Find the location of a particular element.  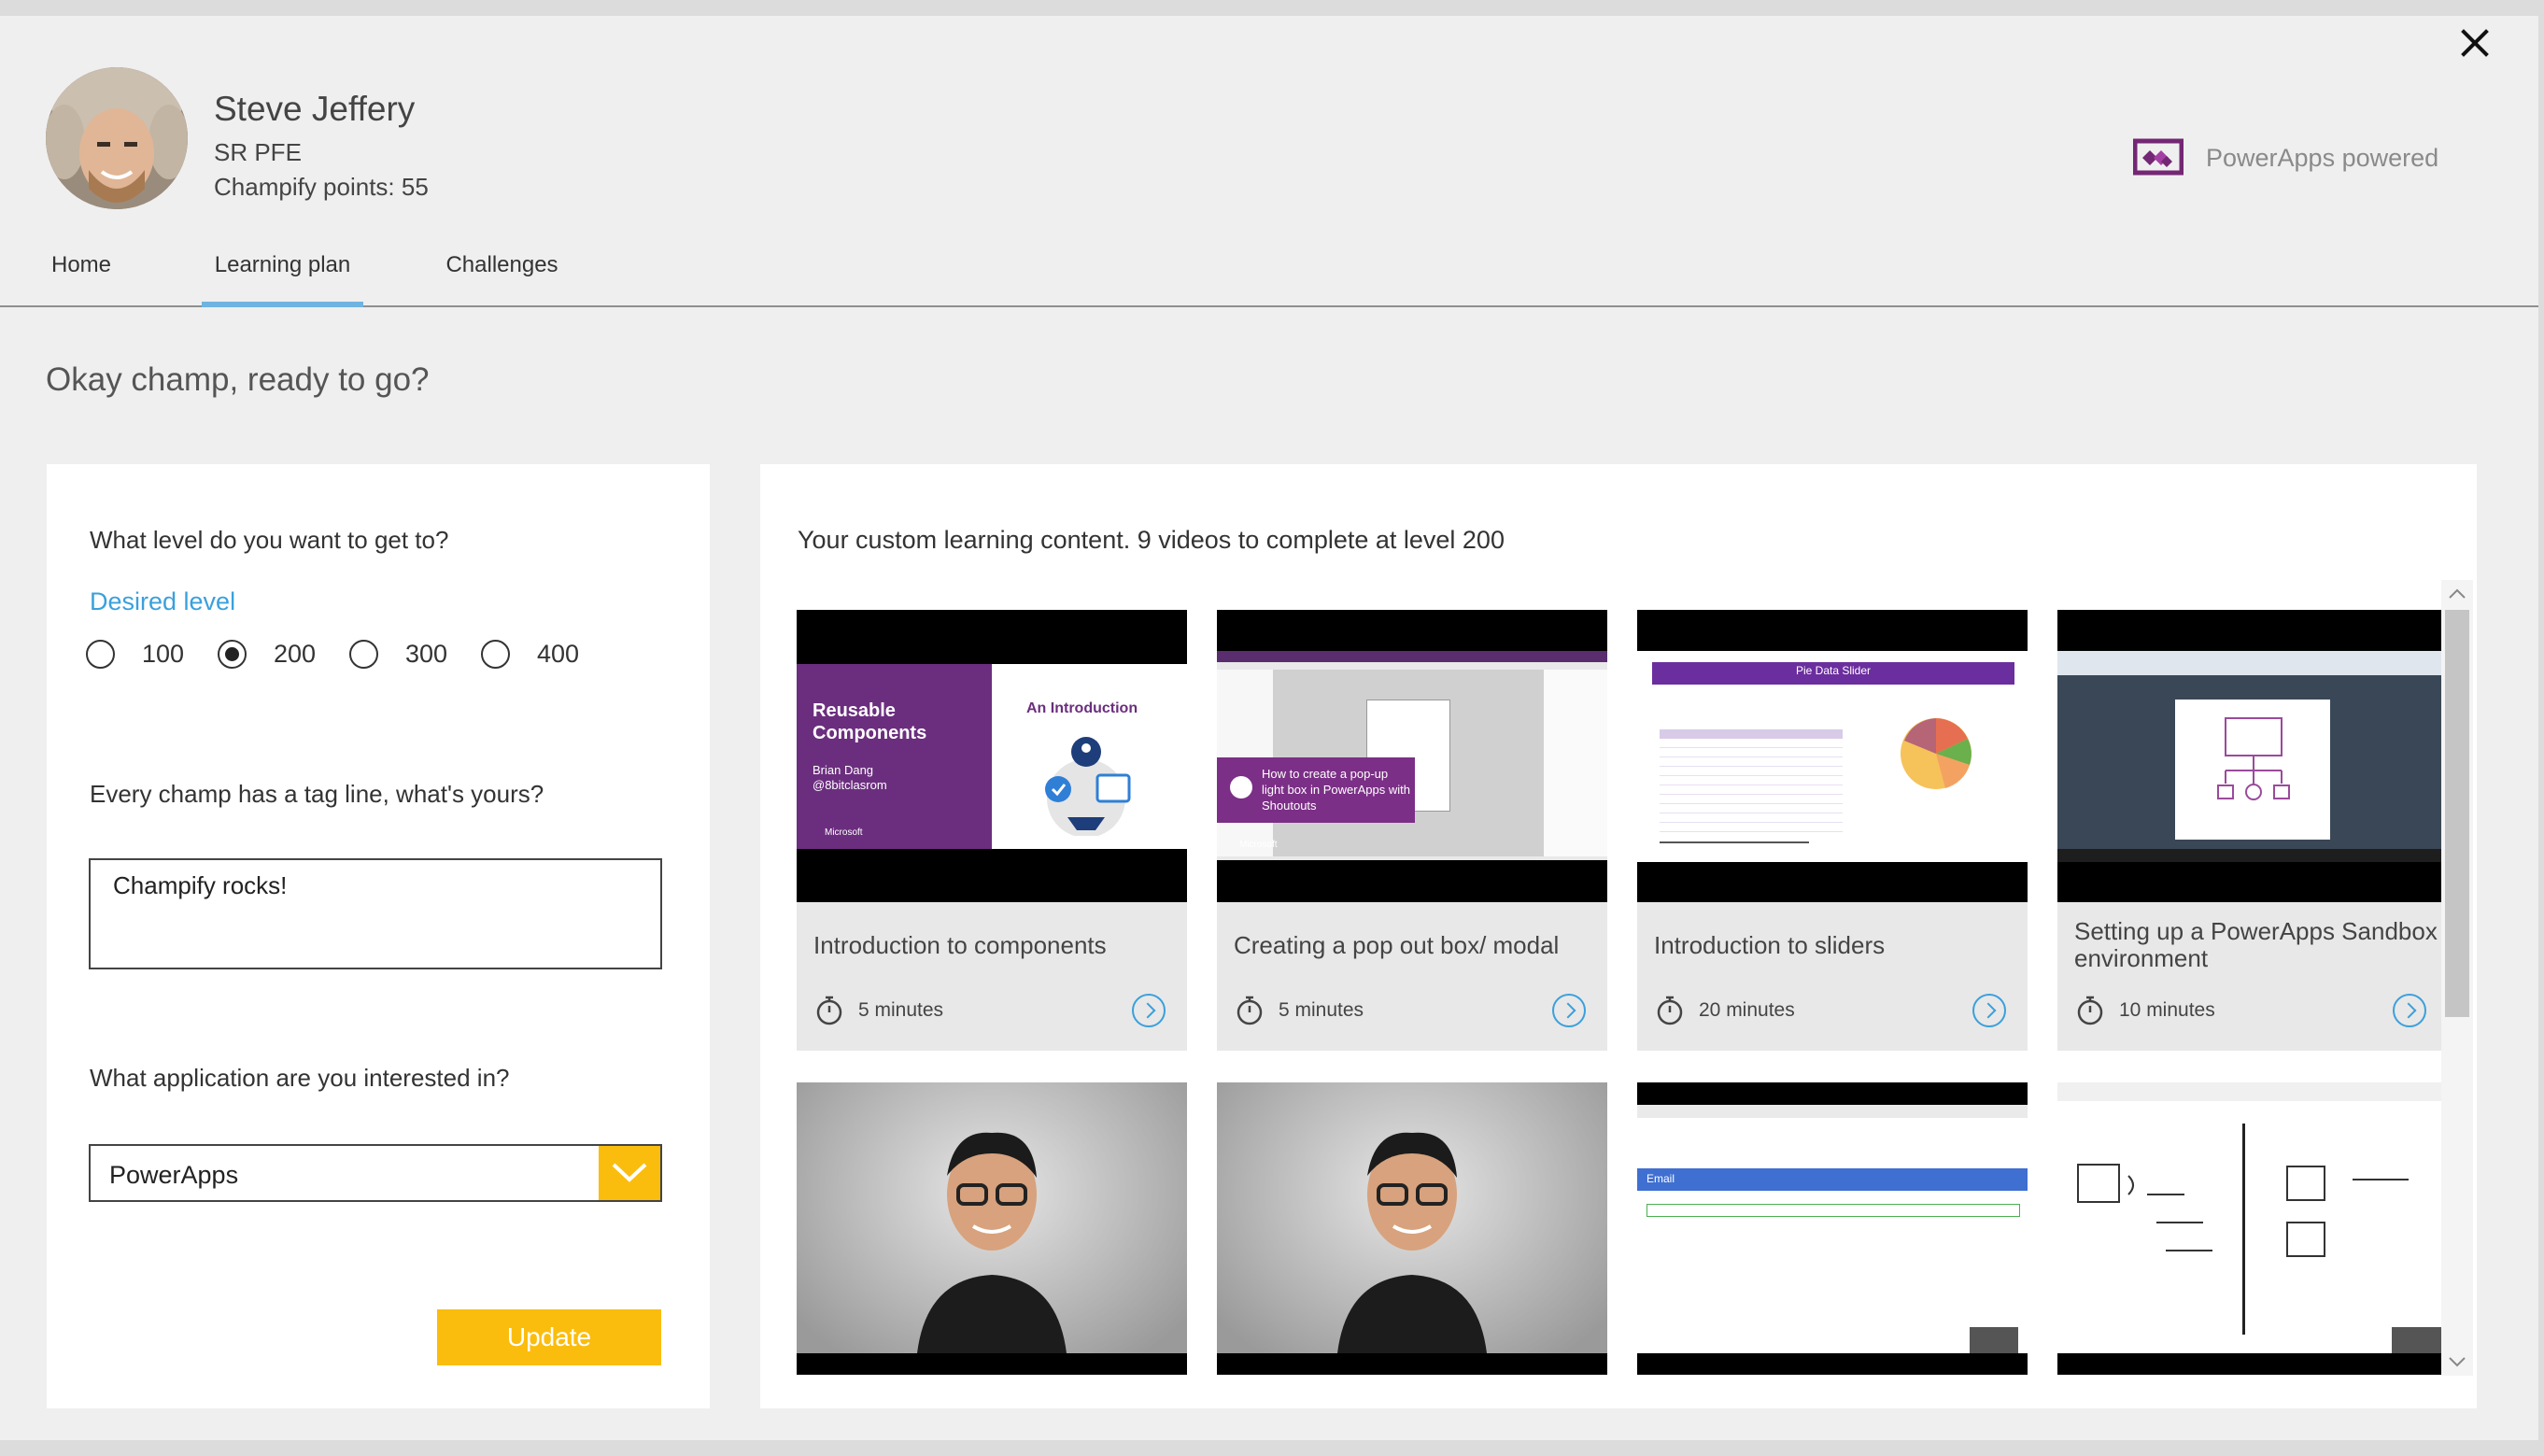

tab-bar: Home Learning plan Challenges is located at coordinates (1269, 275).